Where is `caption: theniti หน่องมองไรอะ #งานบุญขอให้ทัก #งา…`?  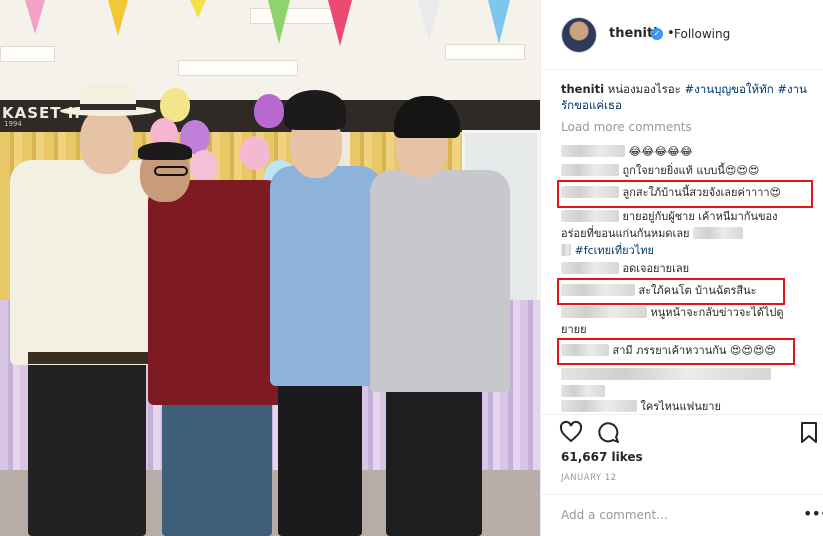 caption: theniti หน่องมองไรอะ #งานบุญขอให้ทัก #งา… is located at coordinates (686, 97).